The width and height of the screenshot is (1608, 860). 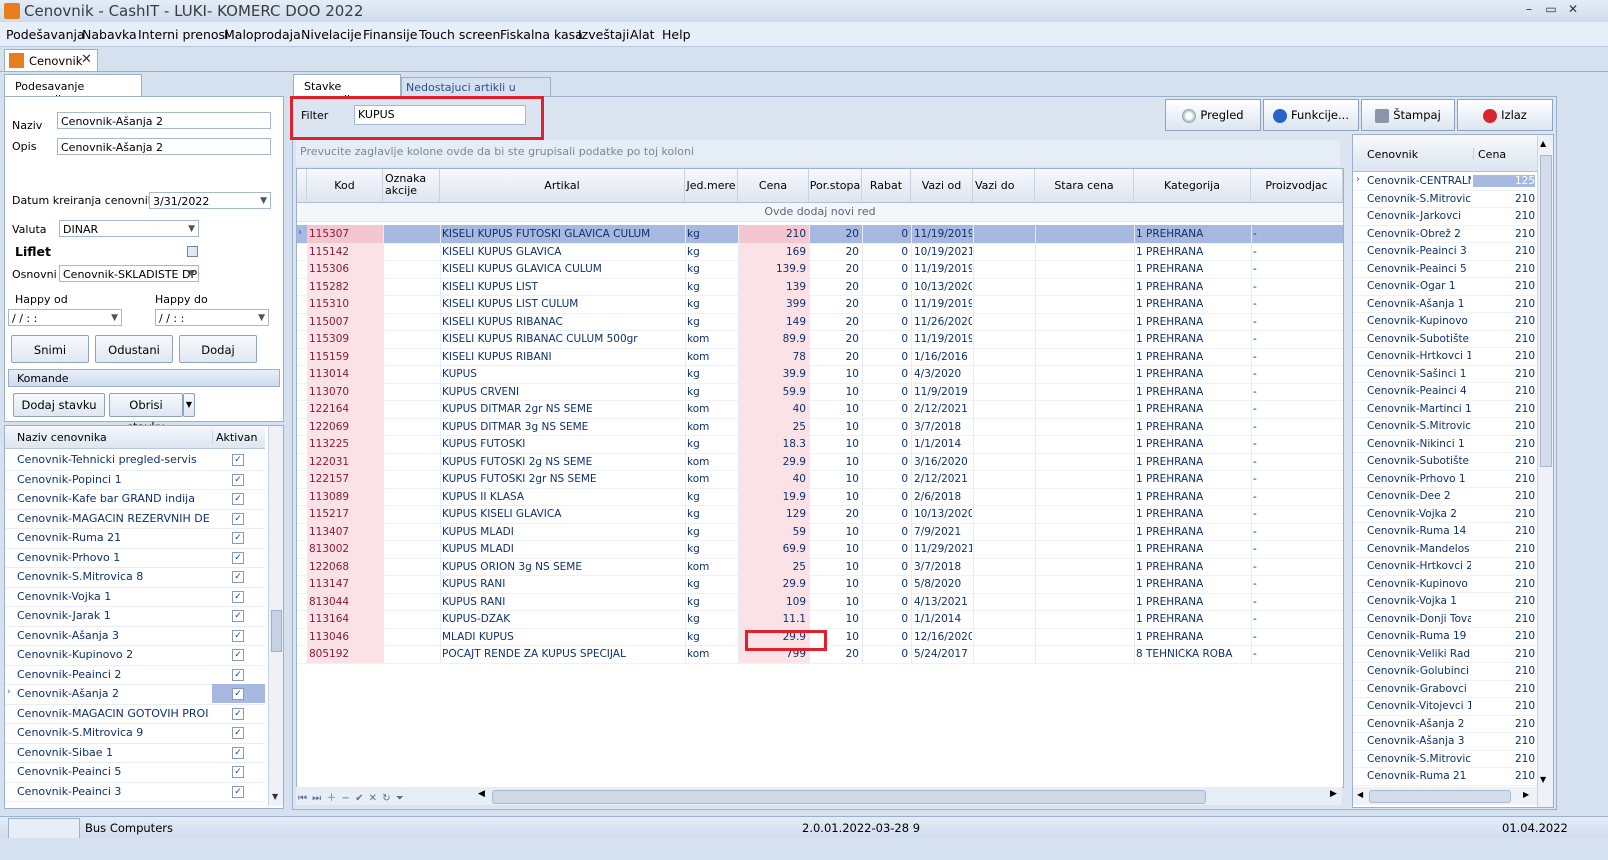 What do you see at coordinates (344, 287) in the screenshot?
I see `cell-kod: 115282` at bounding box center [344, 287].